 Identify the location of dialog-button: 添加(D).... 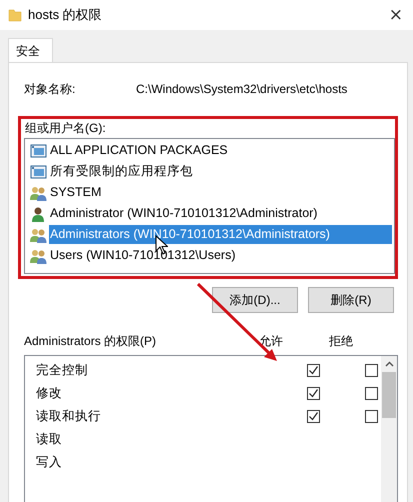
(255, 300).